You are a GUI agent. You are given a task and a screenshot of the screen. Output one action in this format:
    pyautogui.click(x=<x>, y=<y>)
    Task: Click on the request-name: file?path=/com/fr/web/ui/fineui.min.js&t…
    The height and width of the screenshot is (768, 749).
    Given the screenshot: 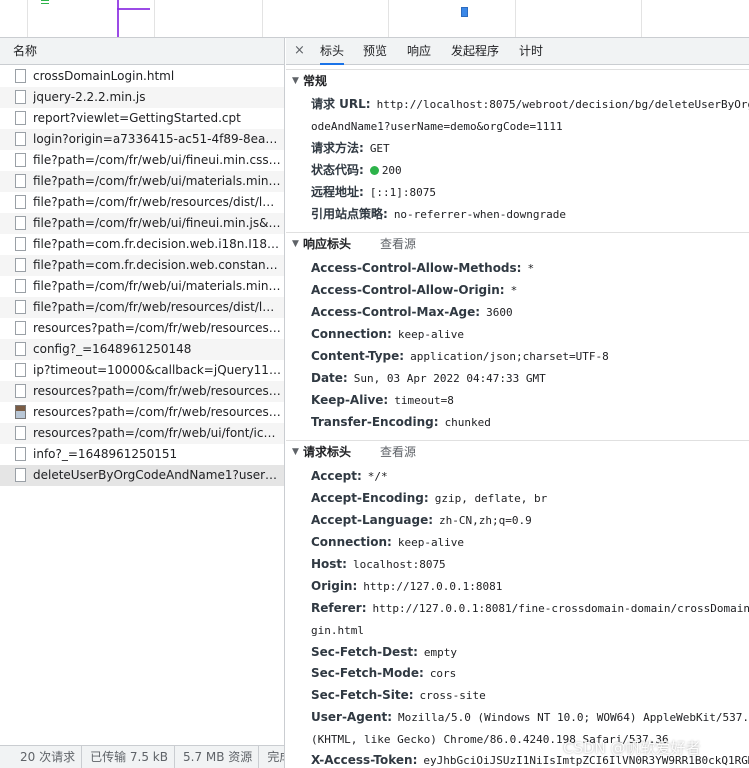 What is the action you would take?
    pyautogui.click(x=157, y=223)
    